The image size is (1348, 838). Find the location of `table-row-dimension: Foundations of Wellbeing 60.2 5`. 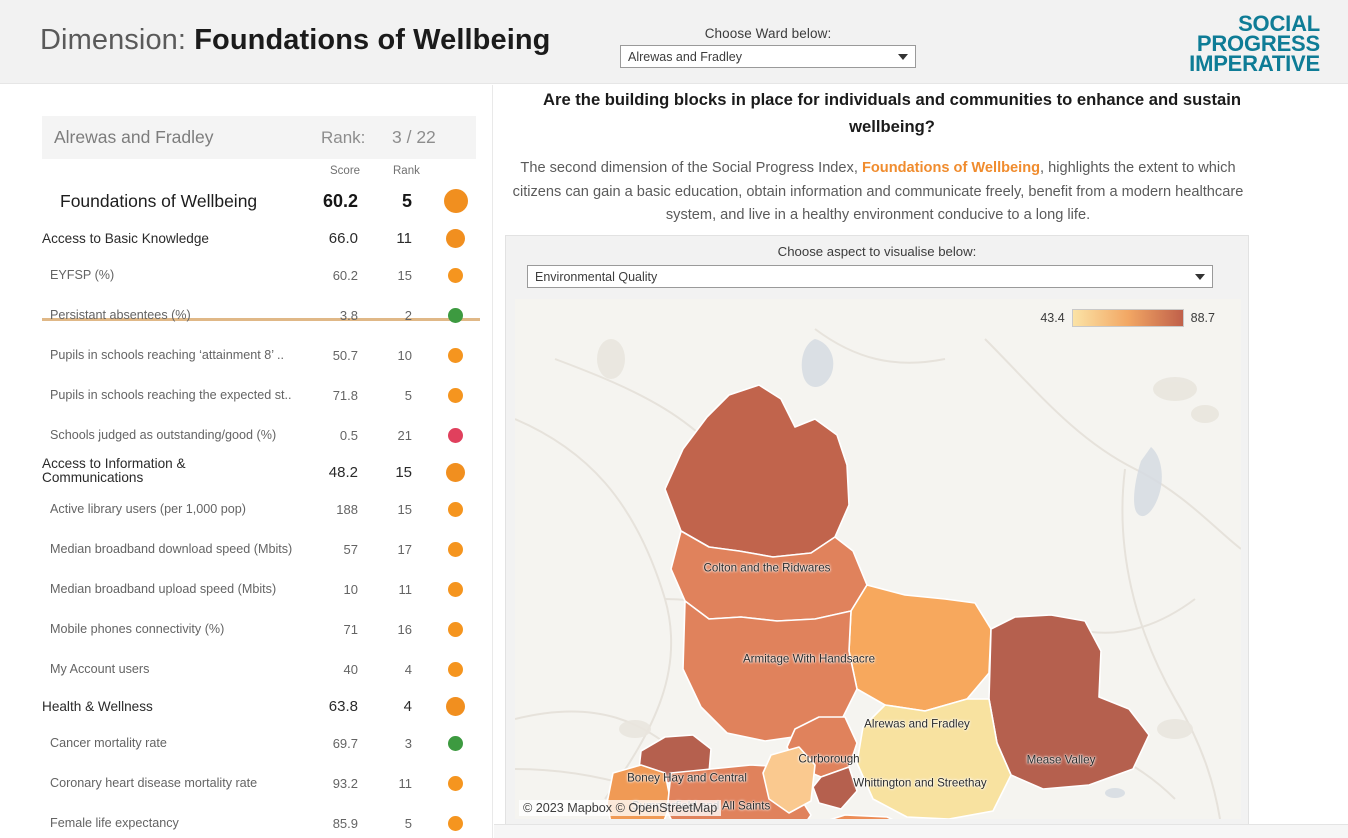

table-row-dimension: Foundations of Wellbeing 60.2 5 is located at coordinates (261, 201).